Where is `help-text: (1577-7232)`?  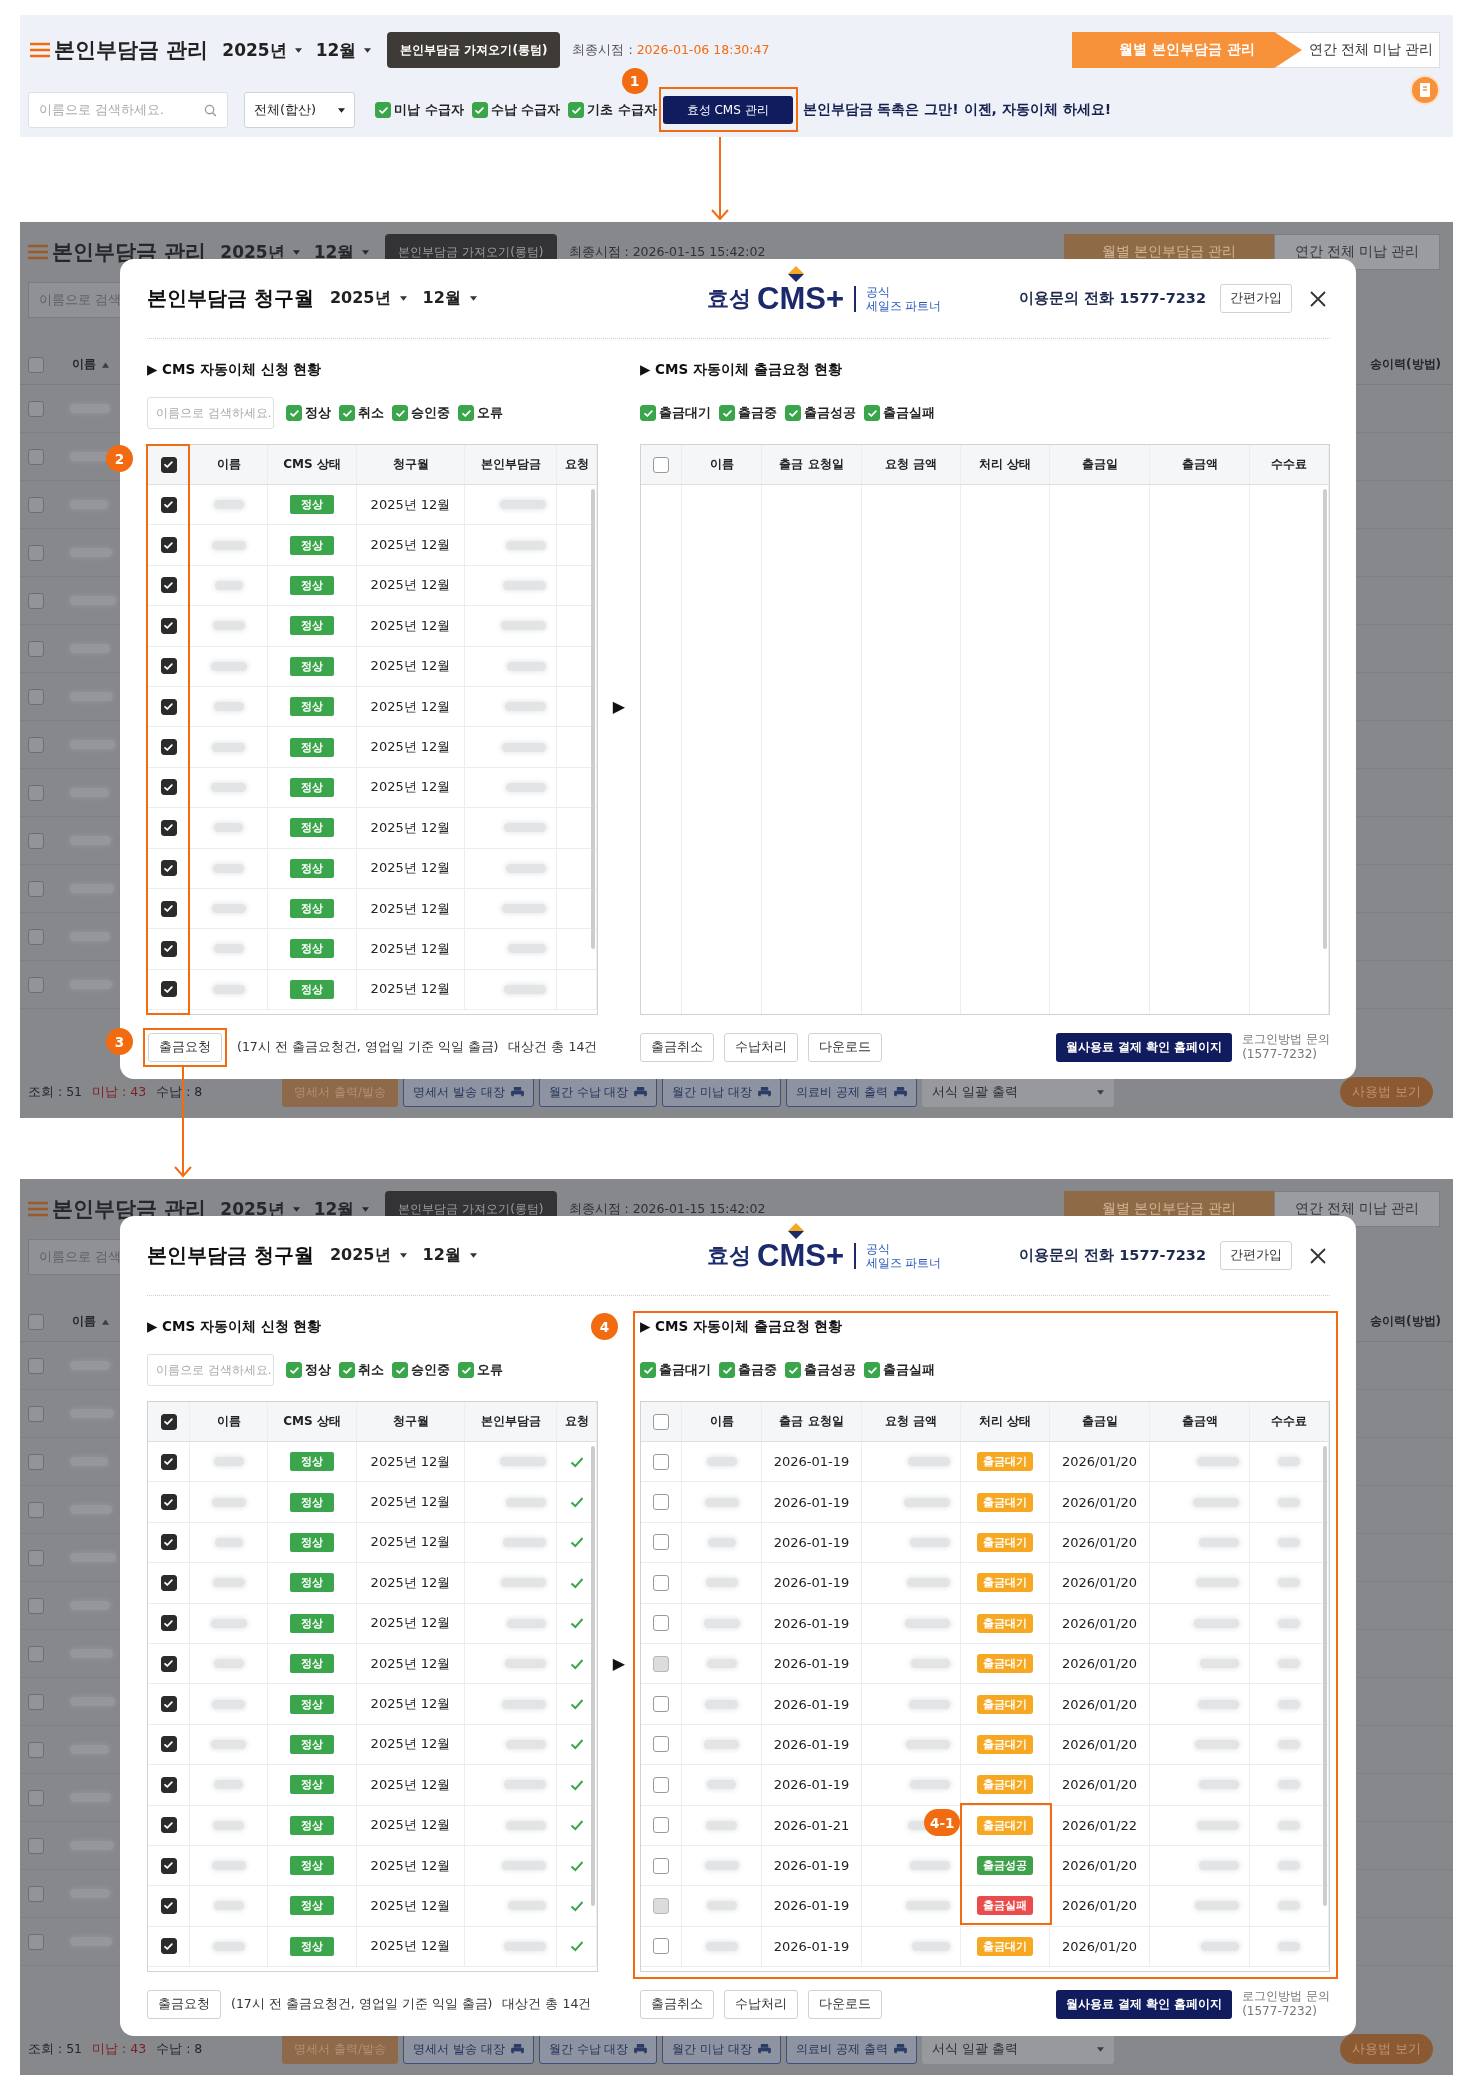
help-text: (1577-7232) is located at coordinates (1280, 1054).